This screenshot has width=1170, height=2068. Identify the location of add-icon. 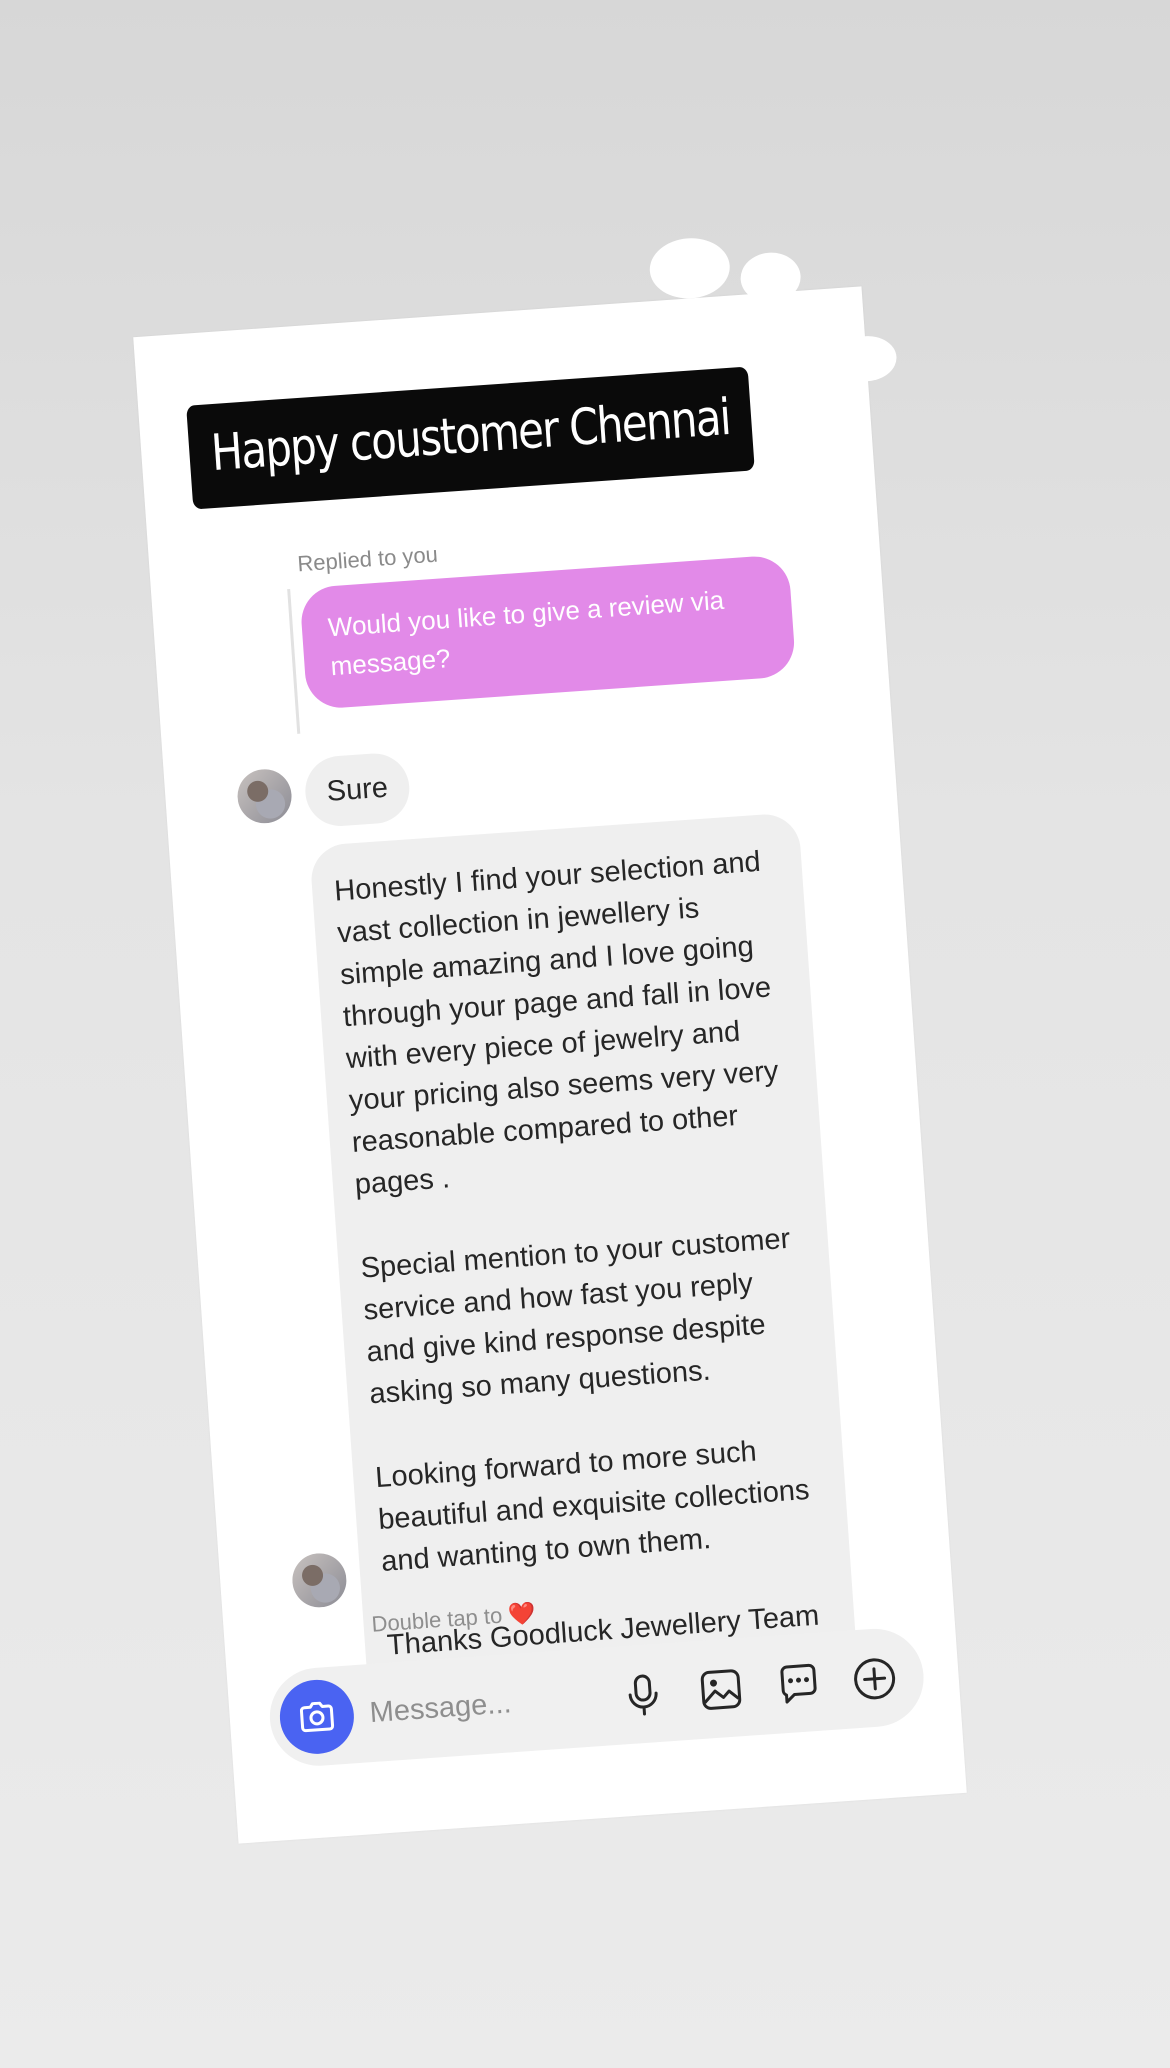
(875, 1679).